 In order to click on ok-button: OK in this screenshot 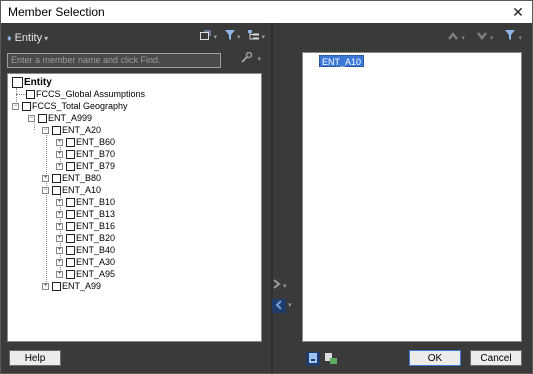, I will do `click(435, 358)`.